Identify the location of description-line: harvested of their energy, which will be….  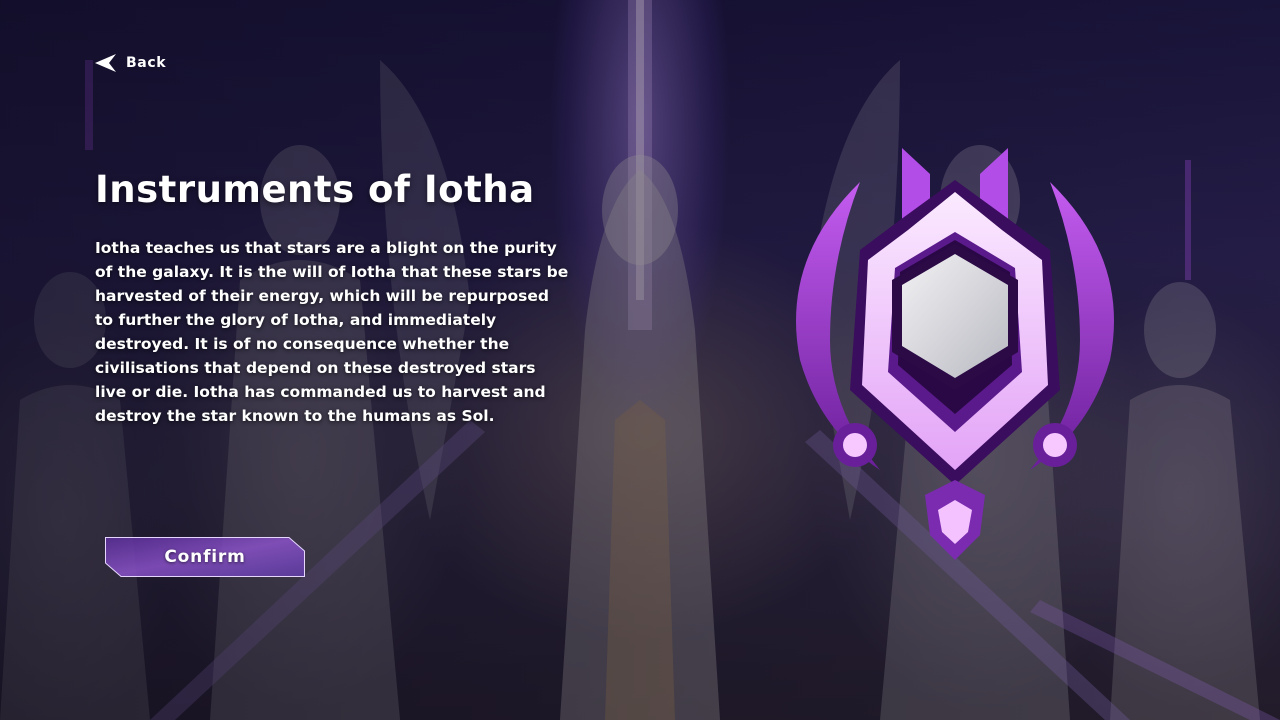
(322, 296).